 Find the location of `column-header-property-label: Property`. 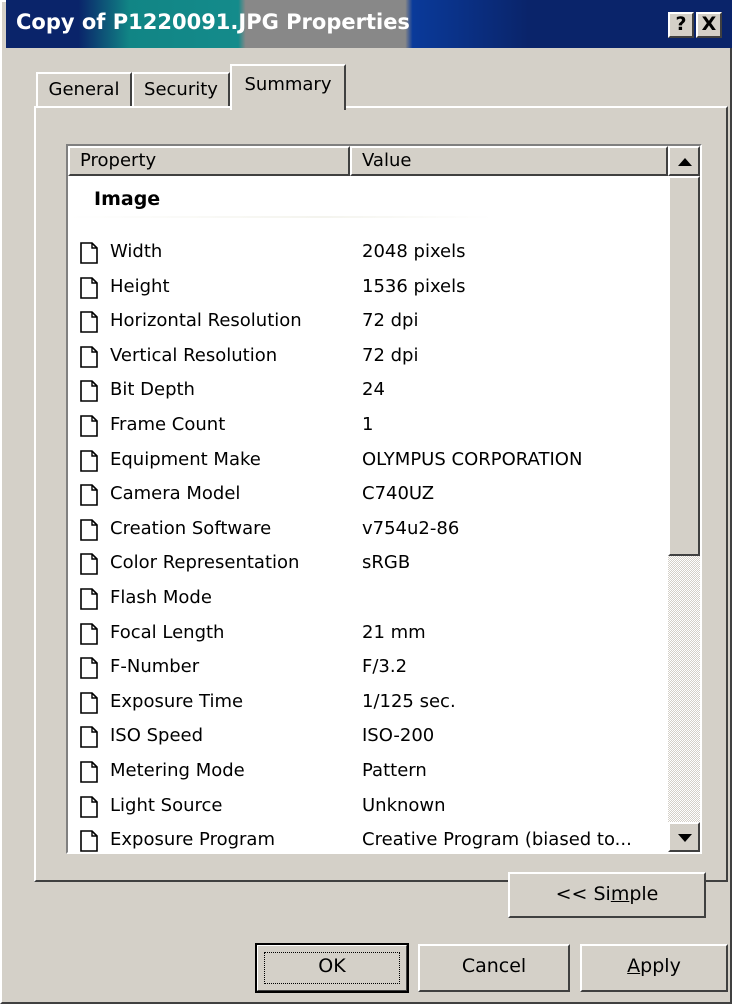

column-header-property-label: Property is located at coordinates (118, 160).